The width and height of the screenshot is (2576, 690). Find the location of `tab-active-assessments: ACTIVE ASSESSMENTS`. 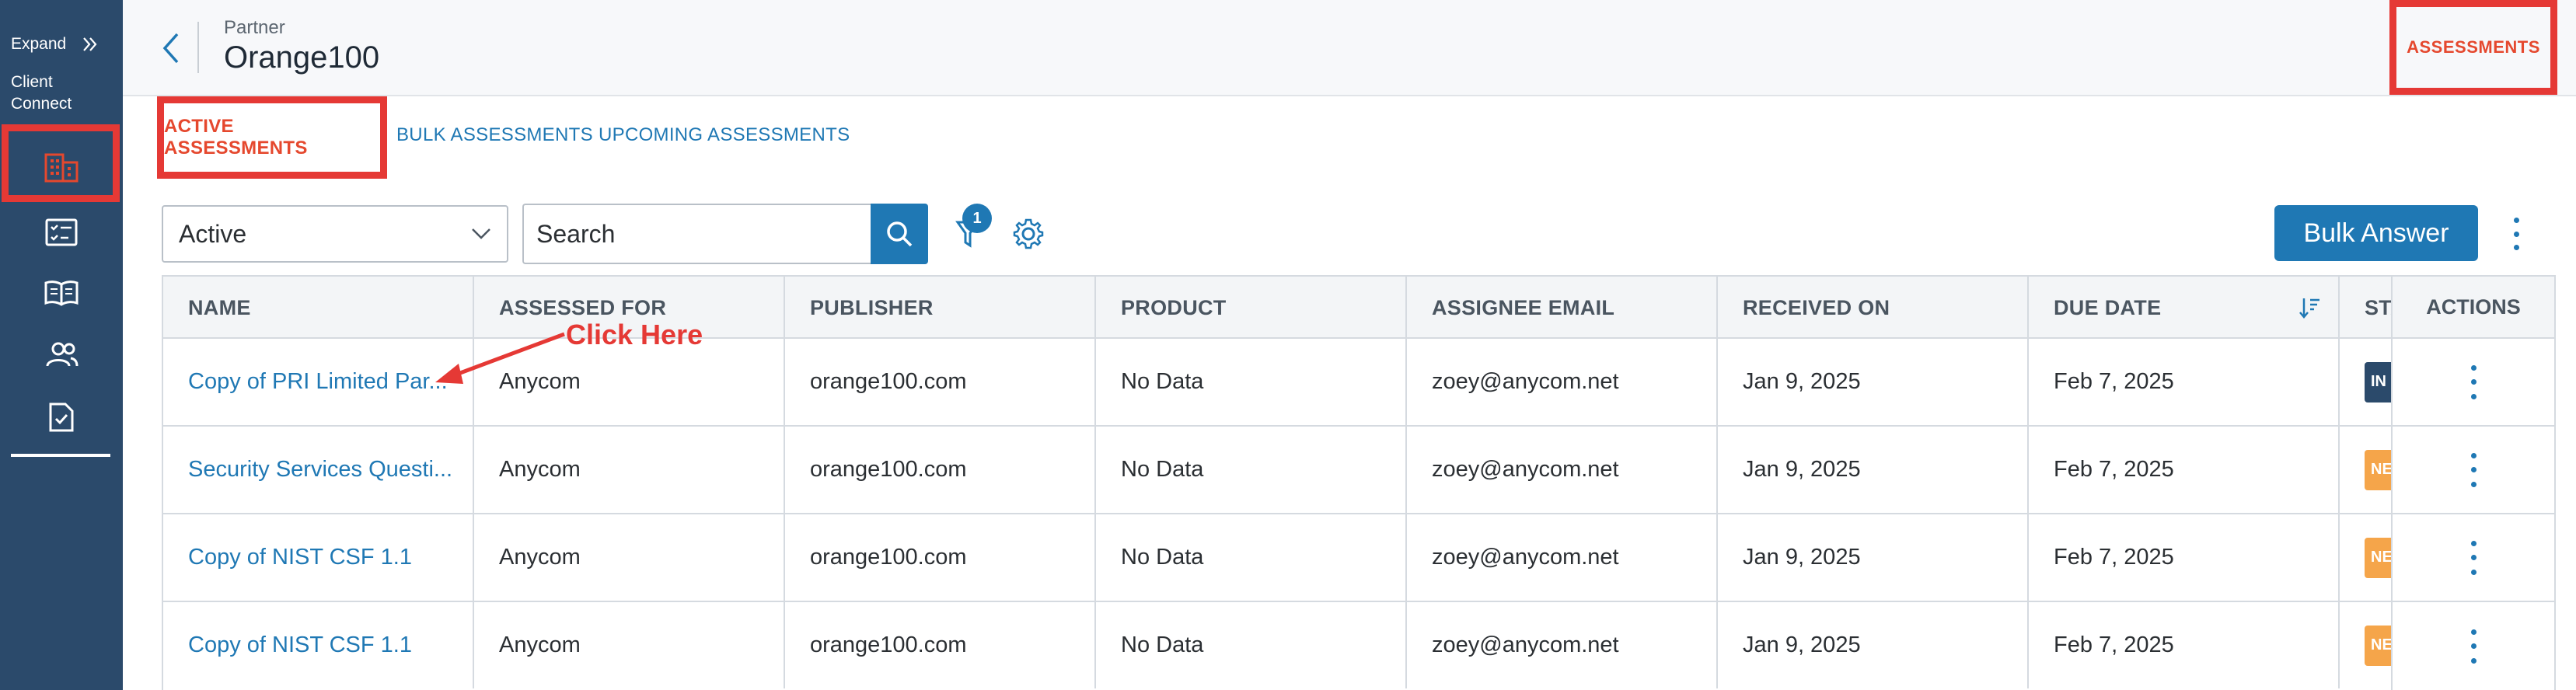

tab-active-assessments: ACTIVE ASSESSMENTS is located at coordinates (272, 137).